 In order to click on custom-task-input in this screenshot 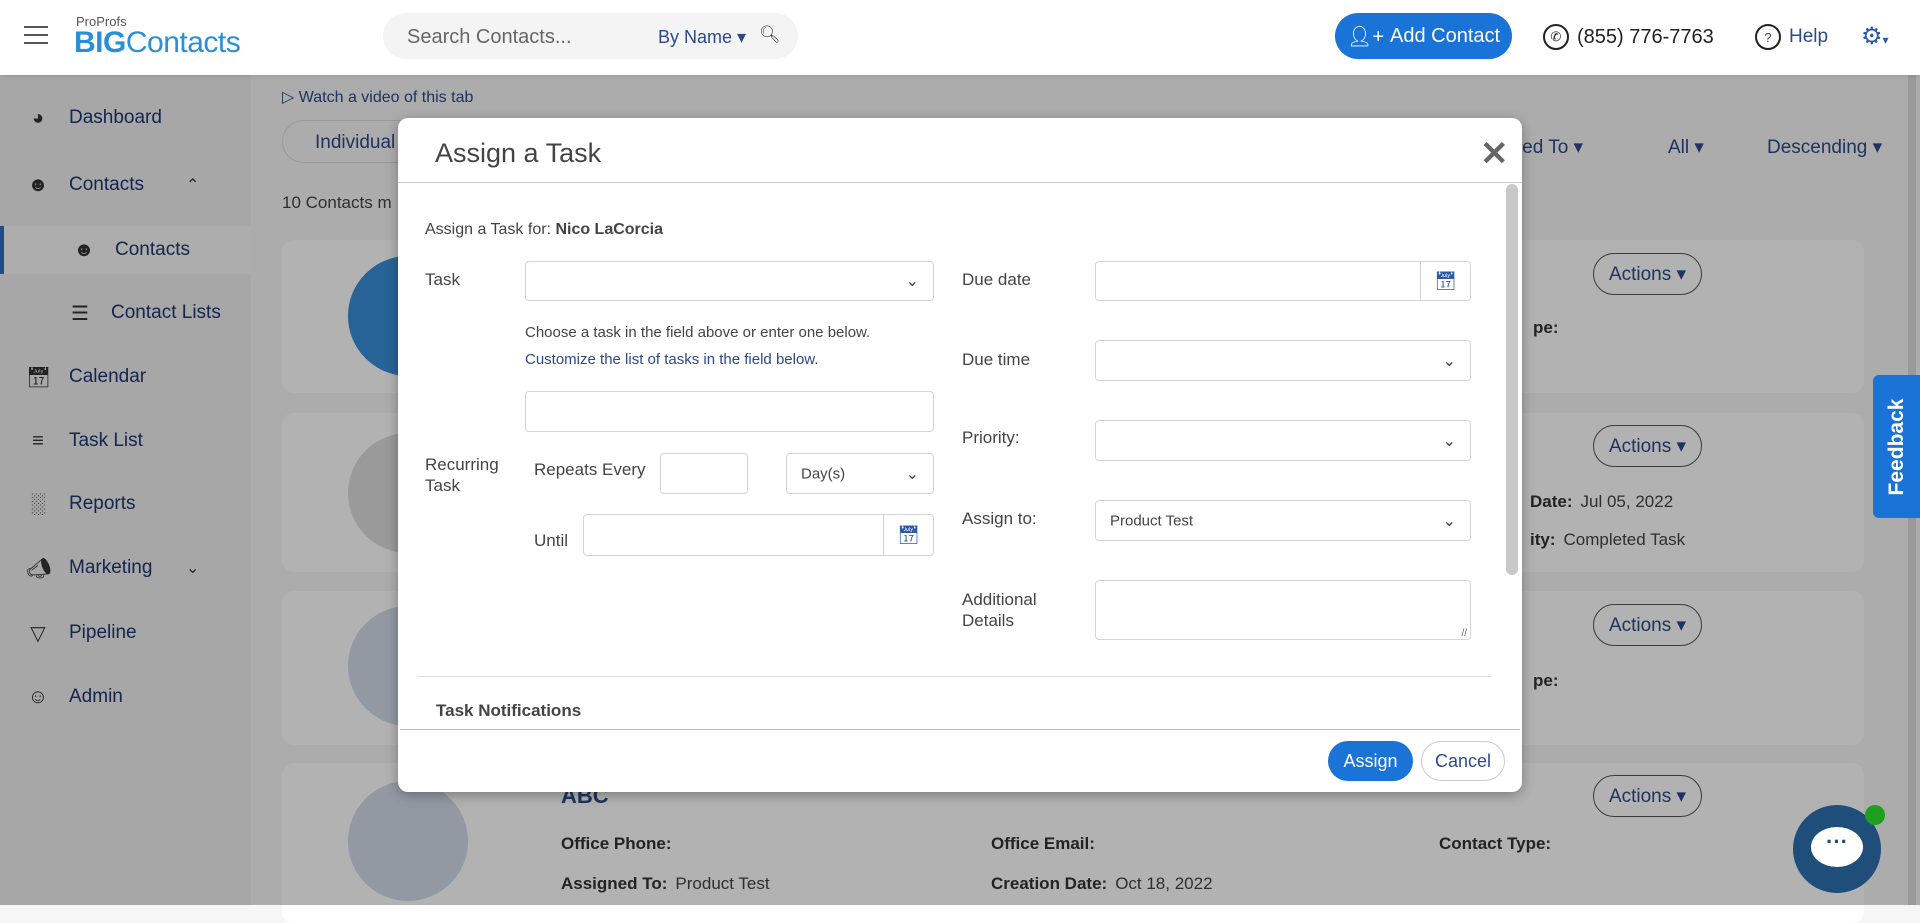, I will do `click(729, 411)`.